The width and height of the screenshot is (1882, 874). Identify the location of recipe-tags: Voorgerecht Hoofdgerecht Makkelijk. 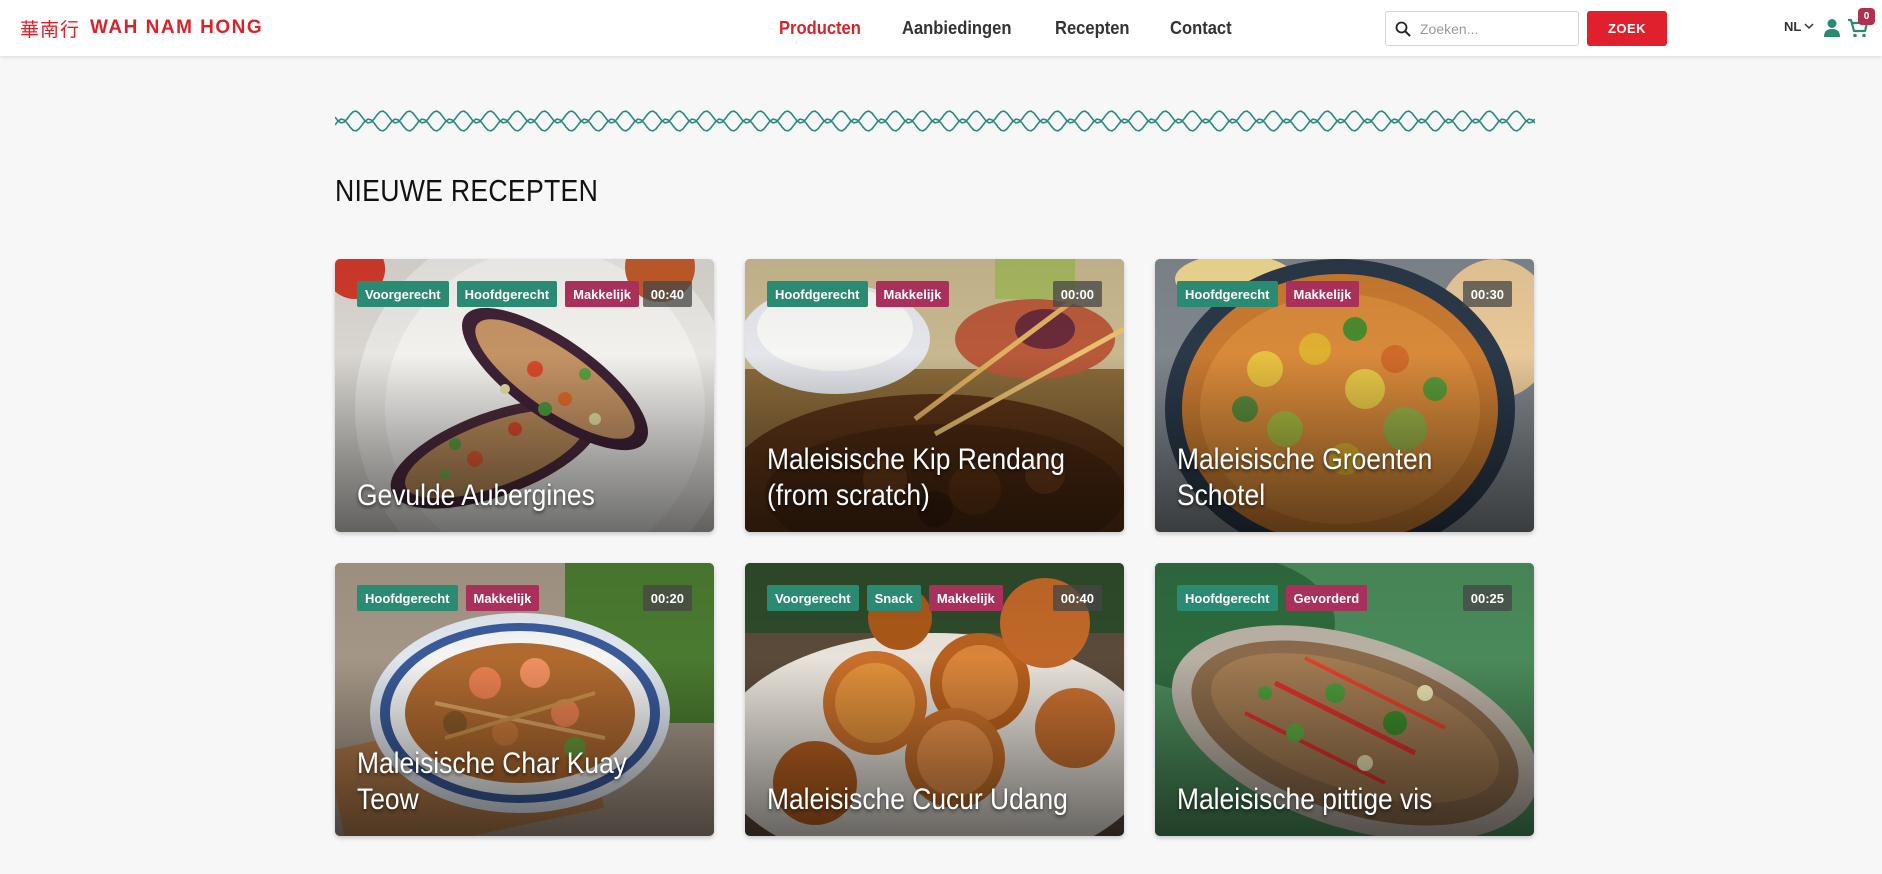
(498, 294).